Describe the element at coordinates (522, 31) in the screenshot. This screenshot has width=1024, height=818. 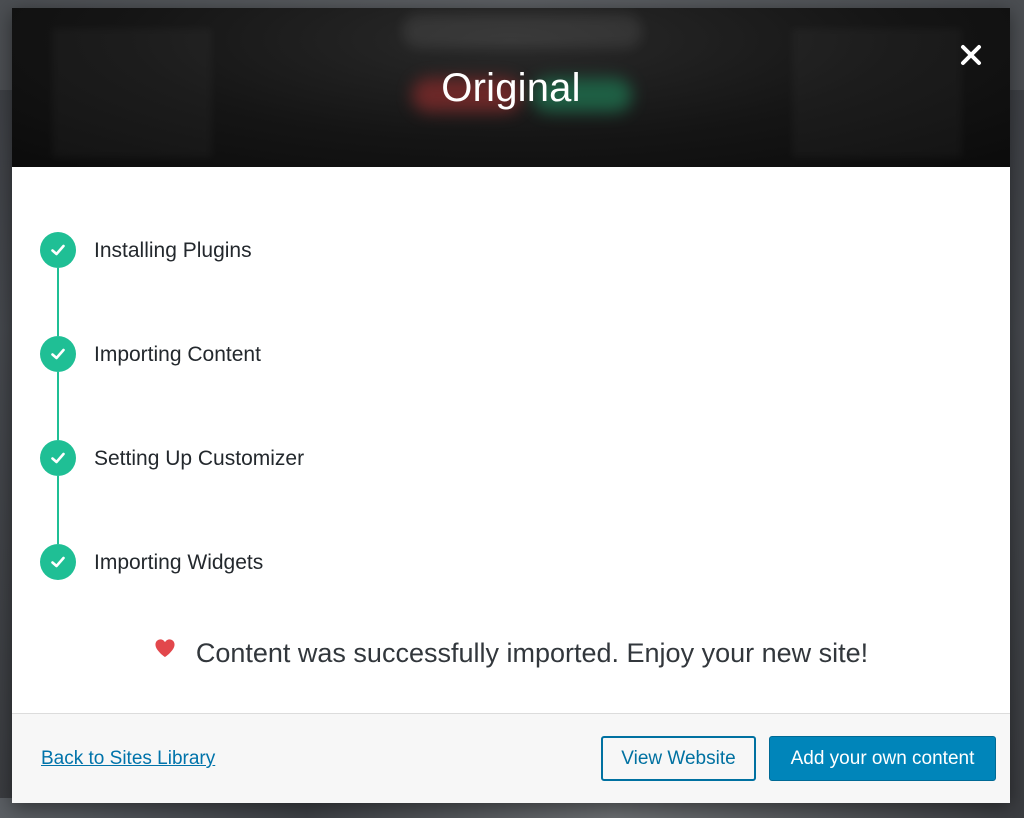
I see `hero-blur` at that location.